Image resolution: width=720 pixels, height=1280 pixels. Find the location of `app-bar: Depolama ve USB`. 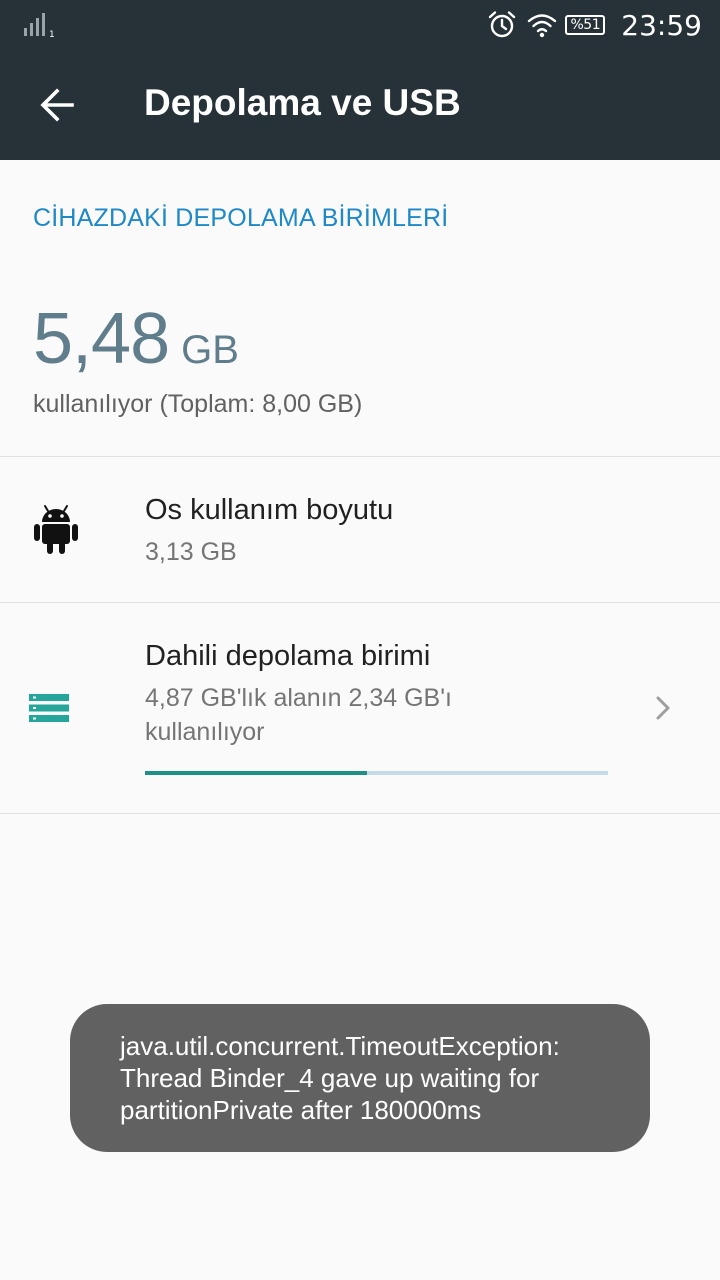

app-bar: Depolama ve USB is located at coordinates (360, 105).